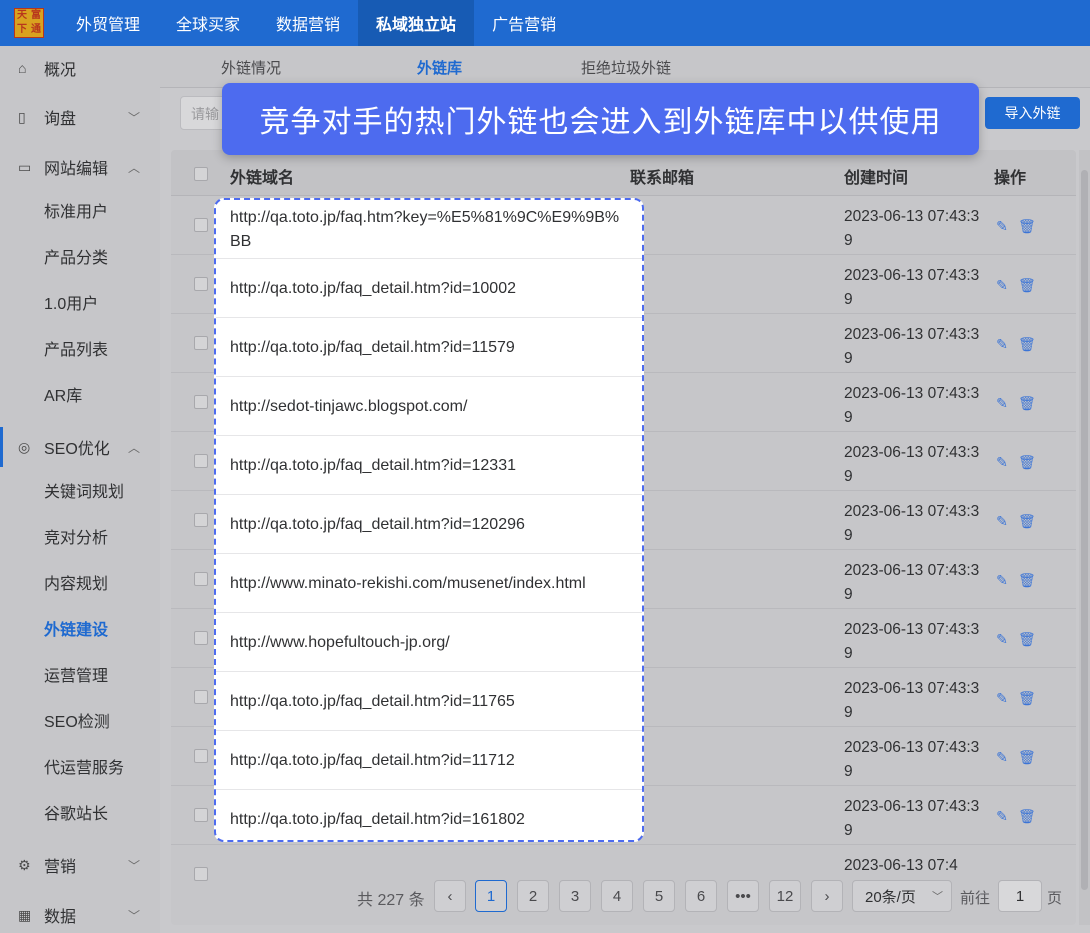 This screenshot has height=933, width=1090. What do you see at coordinates (80, 68) in the screenshot?
I see `sidebar-group-overview: ⌂ 概况` at bounding box center [80, 68].